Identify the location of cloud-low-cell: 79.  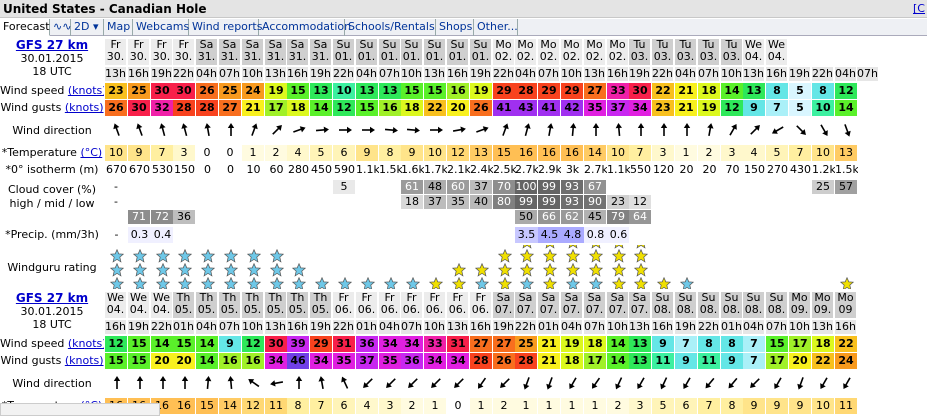
(618, 217).